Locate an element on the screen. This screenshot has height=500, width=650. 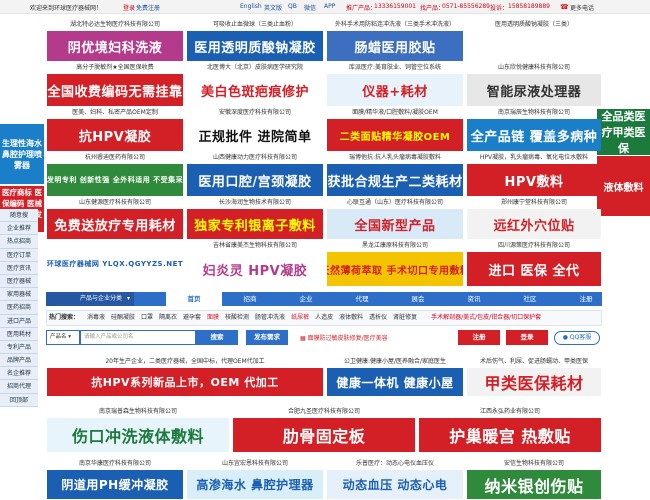
ad-banner: 智能尿液处理器 is located at coordinates (534, 90).